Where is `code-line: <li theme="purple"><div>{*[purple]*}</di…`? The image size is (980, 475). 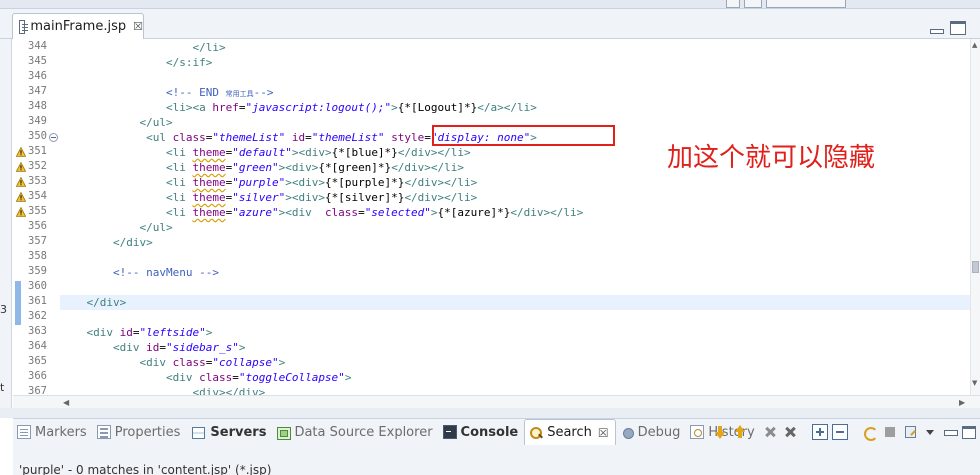 code-line: <li theme="purple"><div>{*[purple]*}</di… is located at coordinates (268, 182).